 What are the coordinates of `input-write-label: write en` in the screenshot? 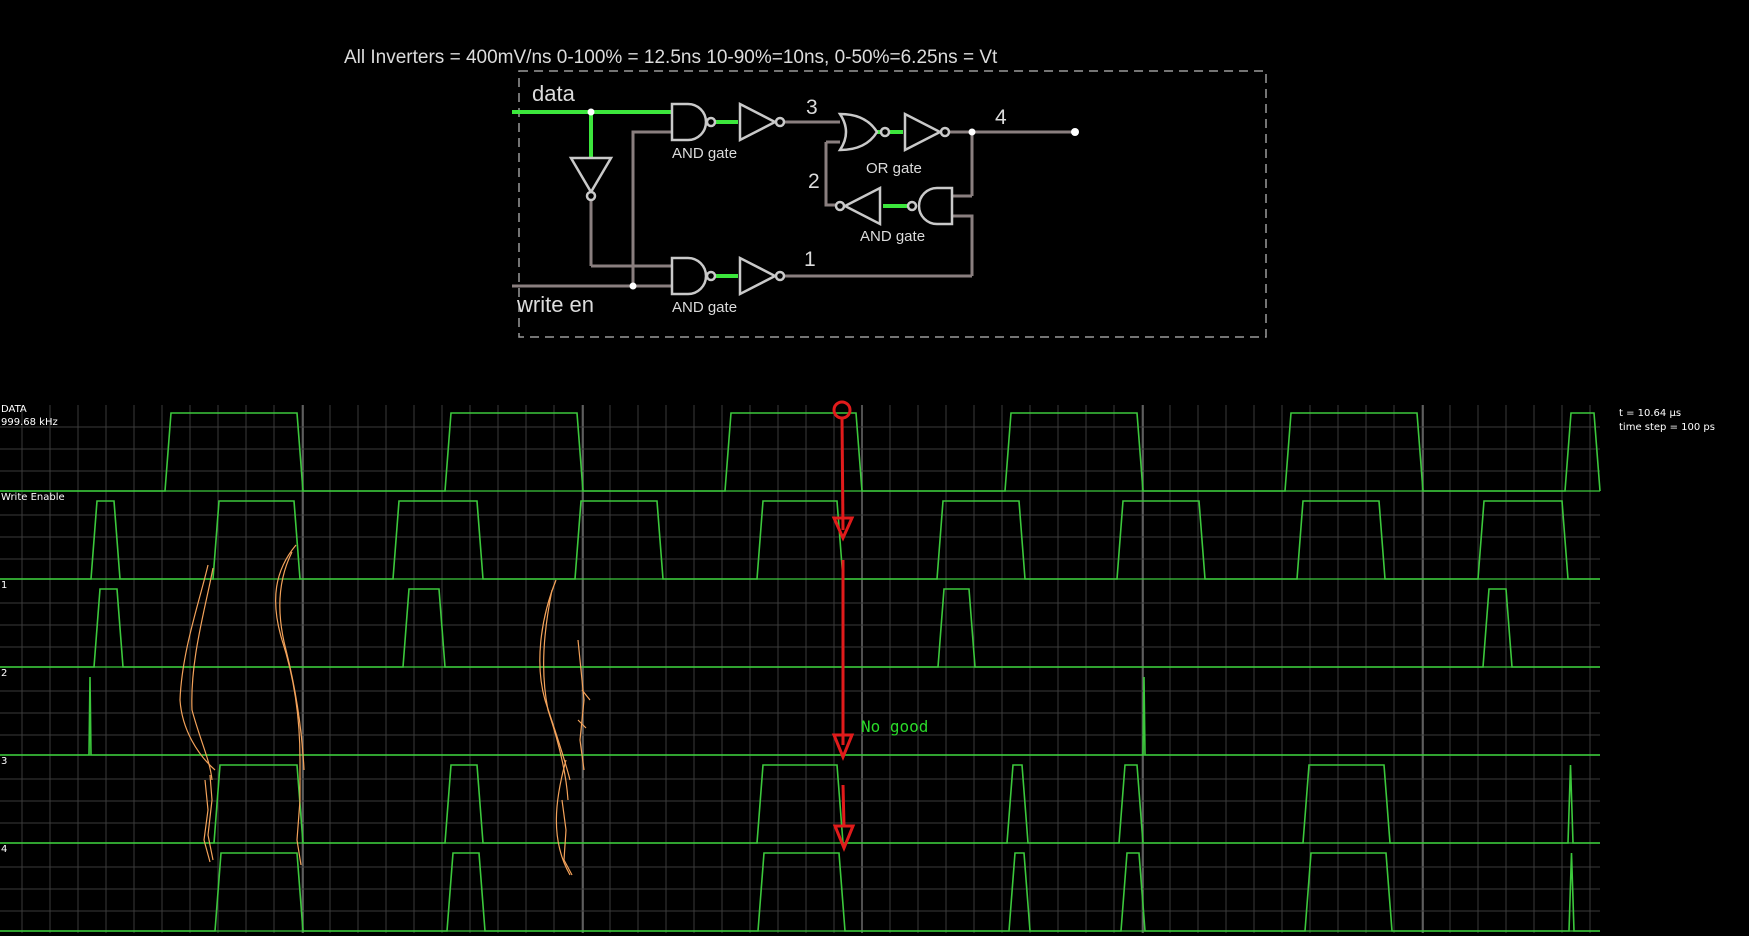 It's located at (555, 304).